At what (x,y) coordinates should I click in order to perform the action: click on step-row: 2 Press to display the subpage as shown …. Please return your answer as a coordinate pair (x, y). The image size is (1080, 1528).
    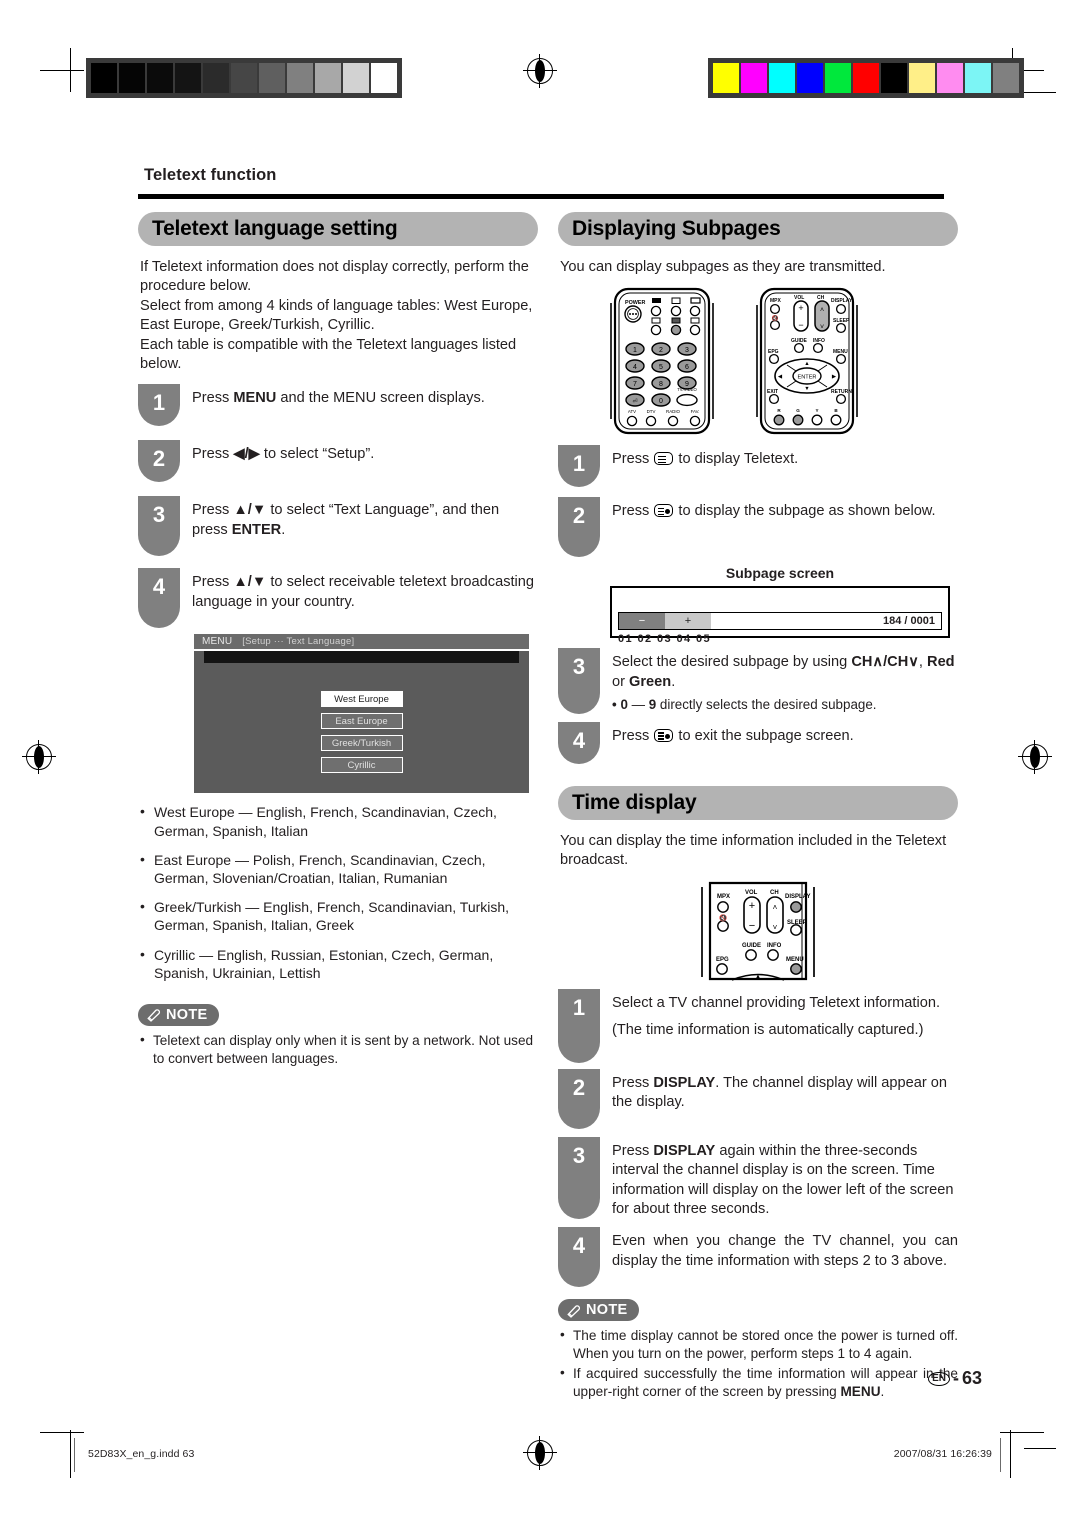
    Looking at the image, I should click on (758, 527).